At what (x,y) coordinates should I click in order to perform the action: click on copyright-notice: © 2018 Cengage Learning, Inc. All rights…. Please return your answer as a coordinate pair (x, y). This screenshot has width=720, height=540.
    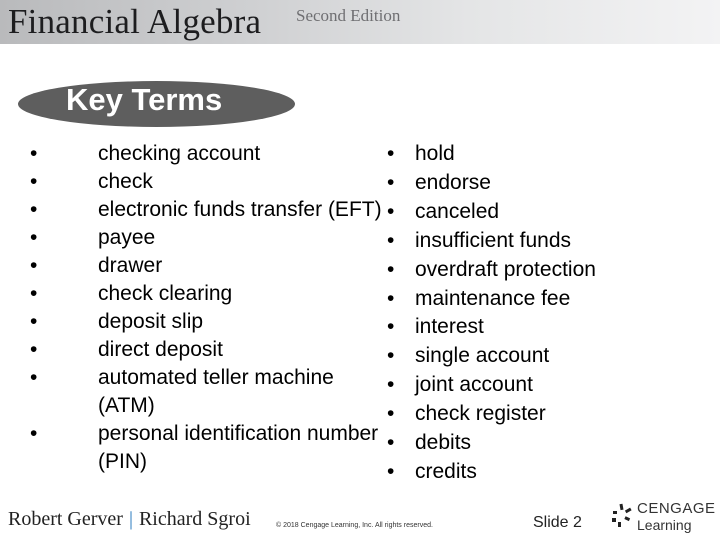
    Looking at the image, I should click on (354, 525).